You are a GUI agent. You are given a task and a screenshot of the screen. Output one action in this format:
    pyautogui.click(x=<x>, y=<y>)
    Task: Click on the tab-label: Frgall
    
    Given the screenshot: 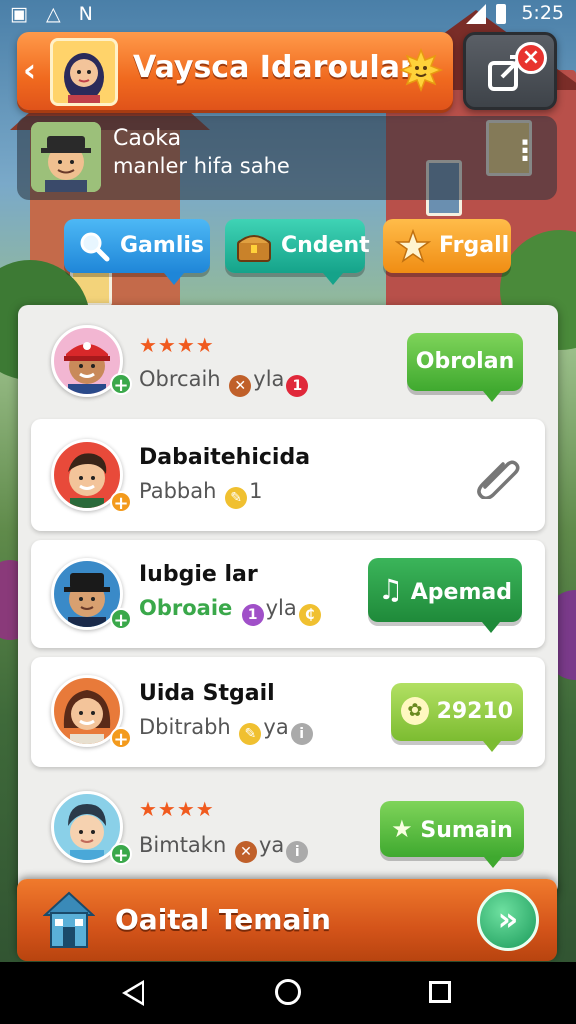 What is the action you would take?
    pyautogui.click(x=474, y=245)
    